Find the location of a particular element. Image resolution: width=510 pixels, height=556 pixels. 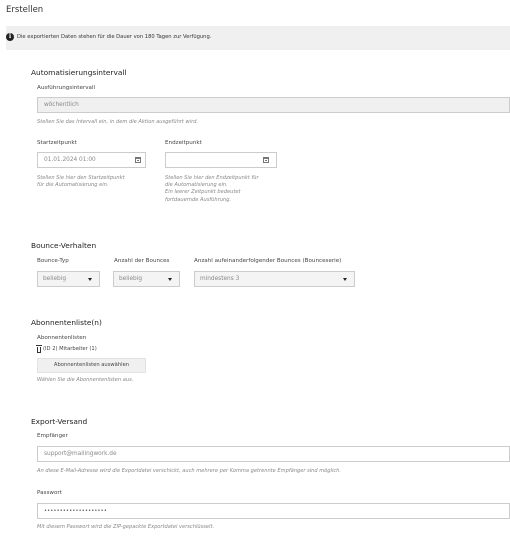

end-hint-line-1: Stellen Sie hier den Endzeitpunkt für is located at coordinates (212, 178).